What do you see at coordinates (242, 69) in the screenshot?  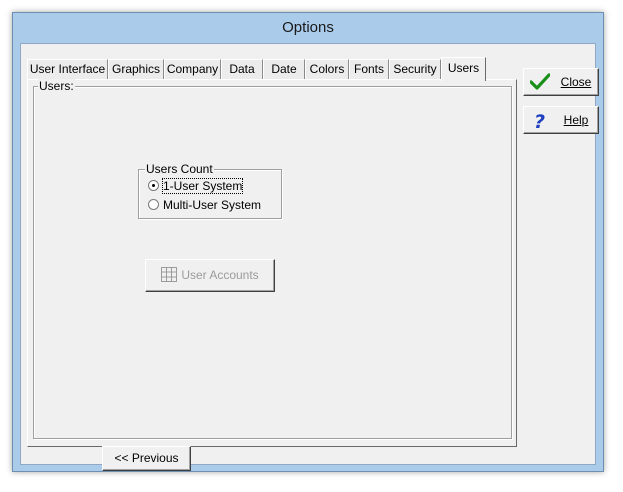 I see `tab-data: Data` at bounding box center [242, 69].